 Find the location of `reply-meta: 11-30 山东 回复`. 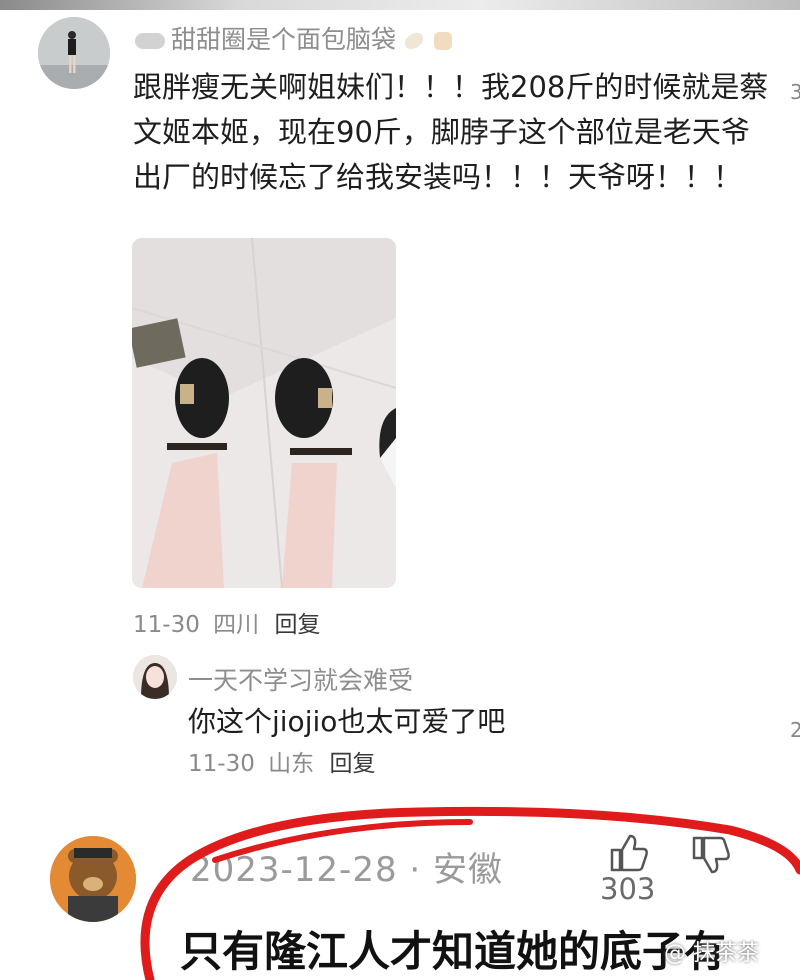

reply-meta: 11-30 山东 回复 is located at coordinates (281, 761).